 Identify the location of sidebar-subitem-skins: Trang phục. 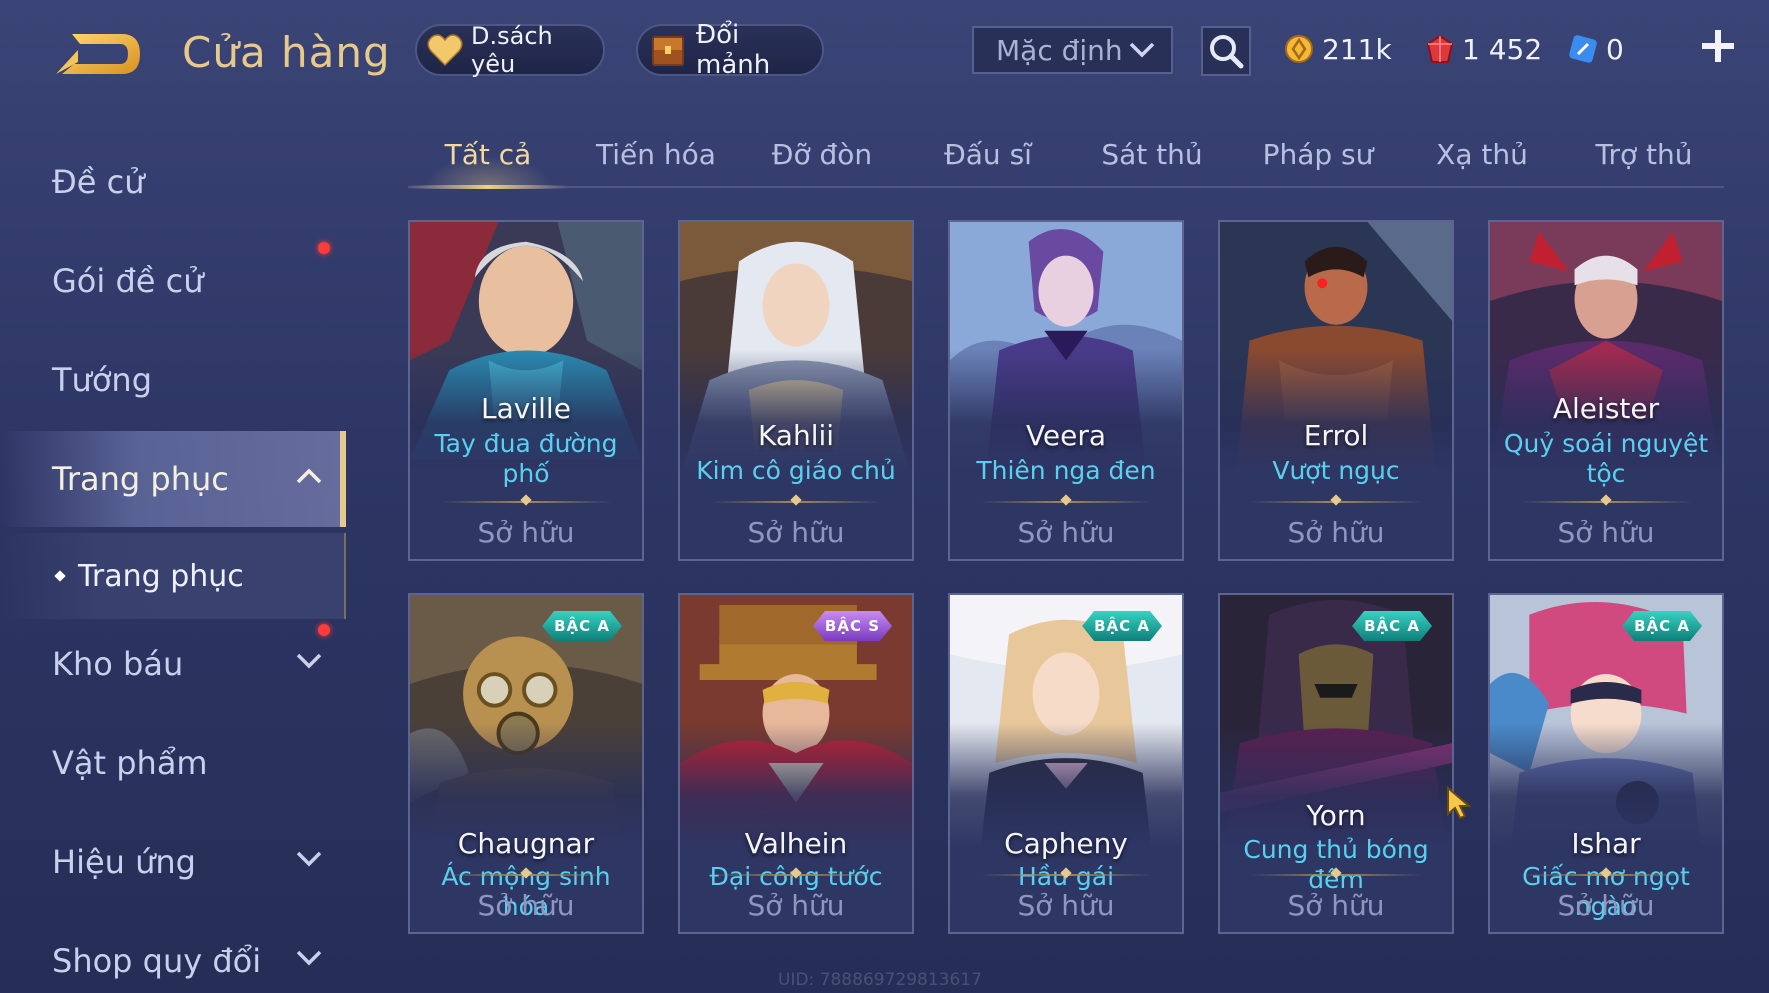
(173, 576).